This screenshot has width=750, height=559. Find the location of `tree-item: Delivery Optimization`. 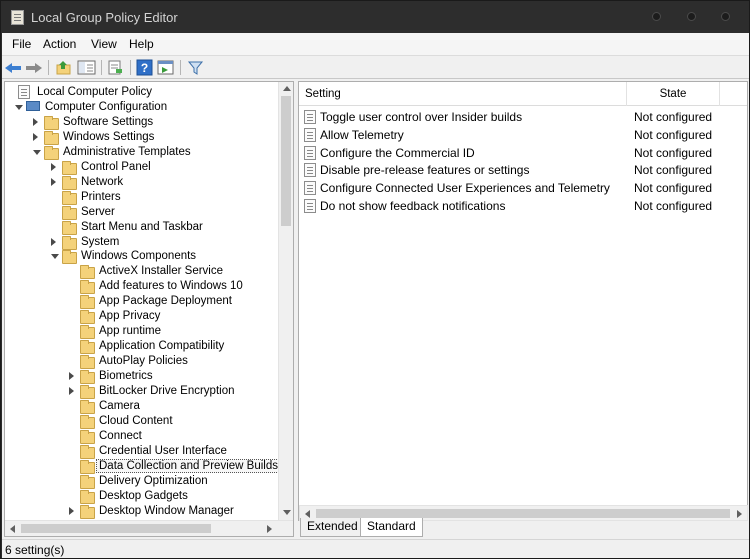

tree-item: Delivery Optimization is located at coordinates (142, 481).